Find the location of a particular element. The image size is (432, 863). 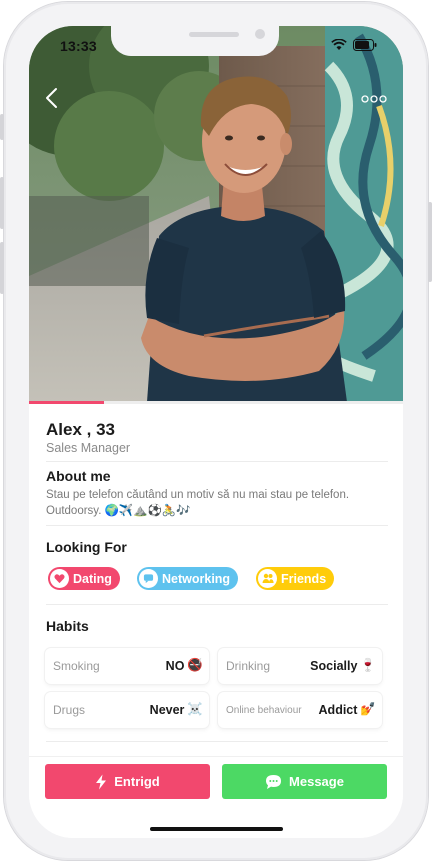

chip-friends: Friends is located at coordinates (295, 578).